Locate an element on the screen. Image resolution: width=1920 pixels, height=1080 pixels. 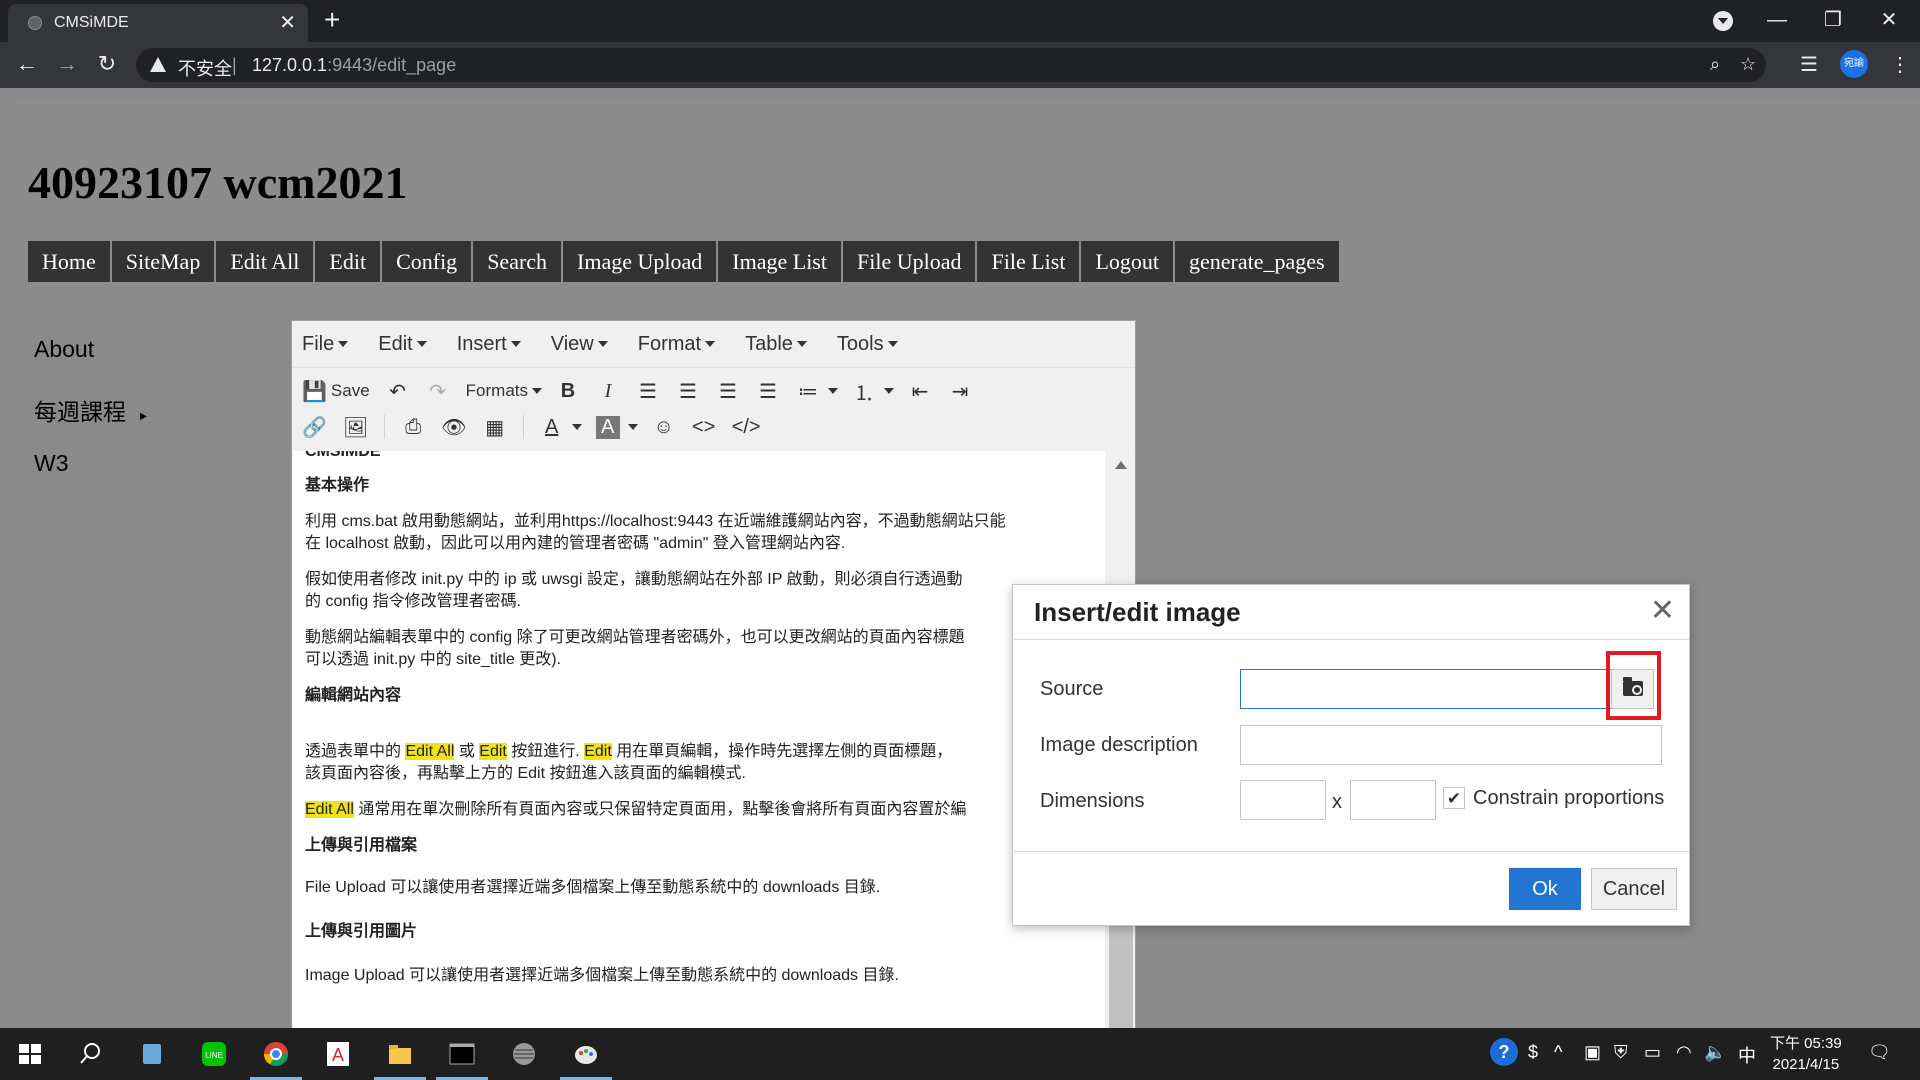
sidebar-item-weekly-course: 每週課程 ▸ is located at coordinates (90, 410).